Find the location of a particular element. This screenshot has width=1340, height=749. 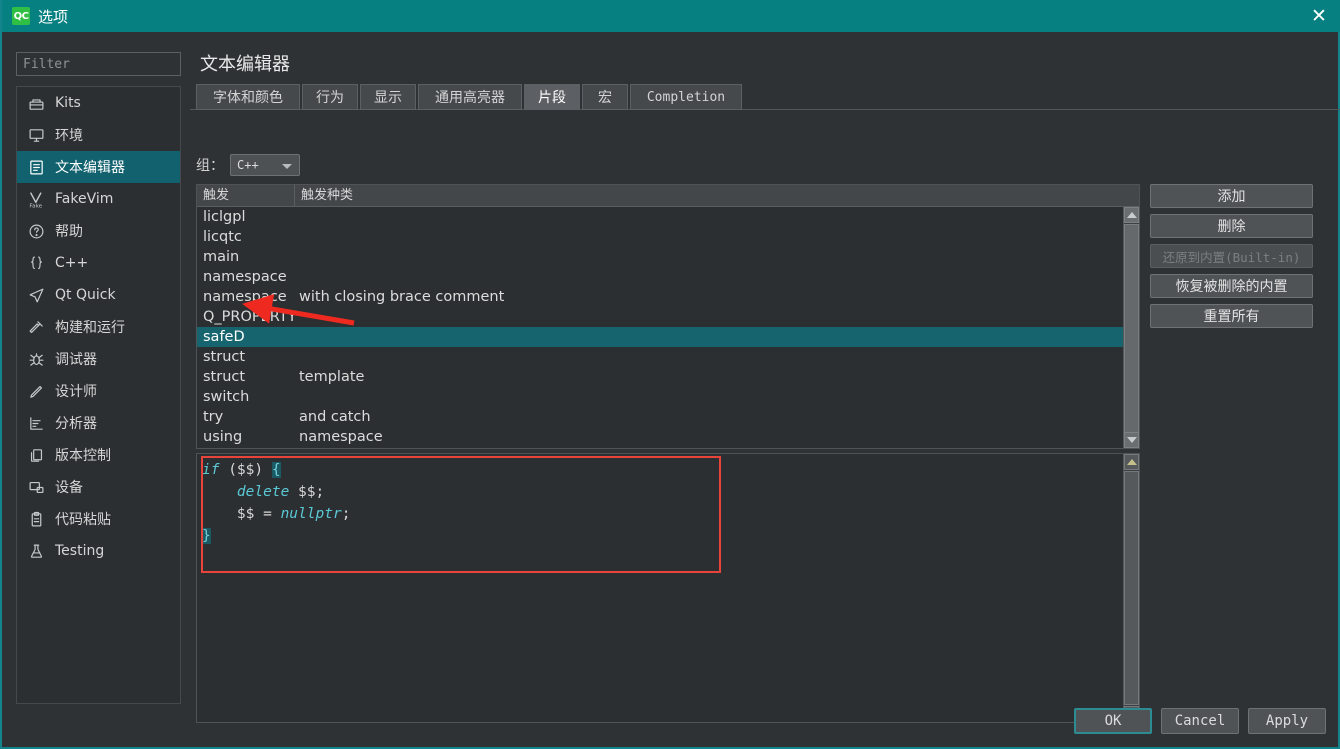

sidebar-item-5: C++ is located at coordinates (98, 263).